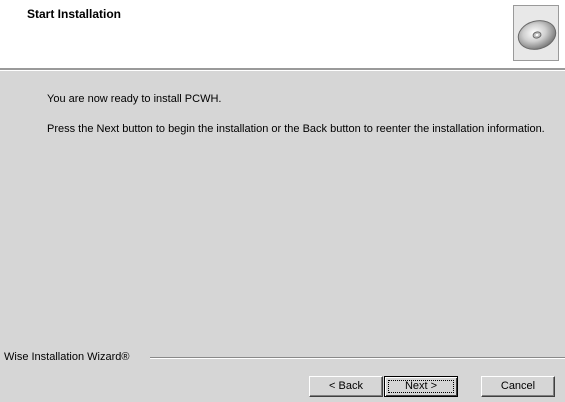 The width and height of the screenshot is (565, 402). What do you see at coordinates (134, 99) in the screenshot?
I see `ready-message: You are now ready to install PCWH.` at bounding box center [134, 99].